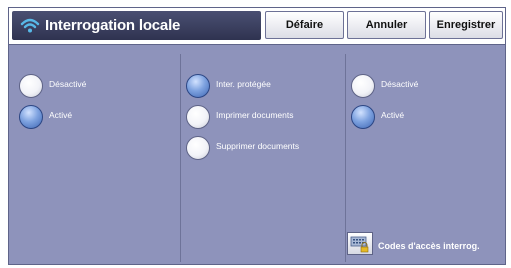 The width and height of the screenshot is (511, 268). What do you see at coordinates (258, 146) in the screenshot?
I see `radio-label: Supprimer documents` at bounding box center [258, 146].